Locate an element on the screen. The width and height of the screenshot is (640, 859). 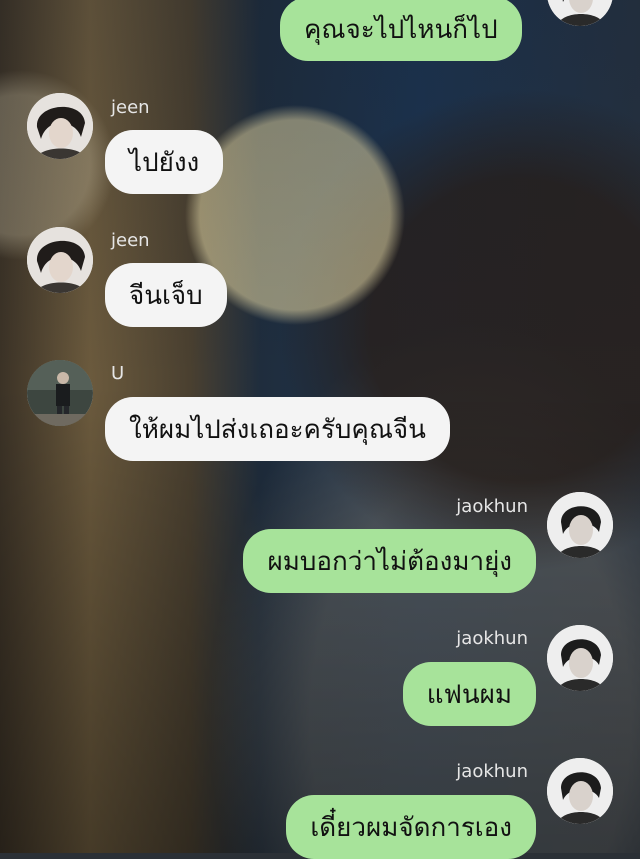
message-text: ให้ผมไปส่งเถอะครับคุณจีน is located at coordinates (277, 429).